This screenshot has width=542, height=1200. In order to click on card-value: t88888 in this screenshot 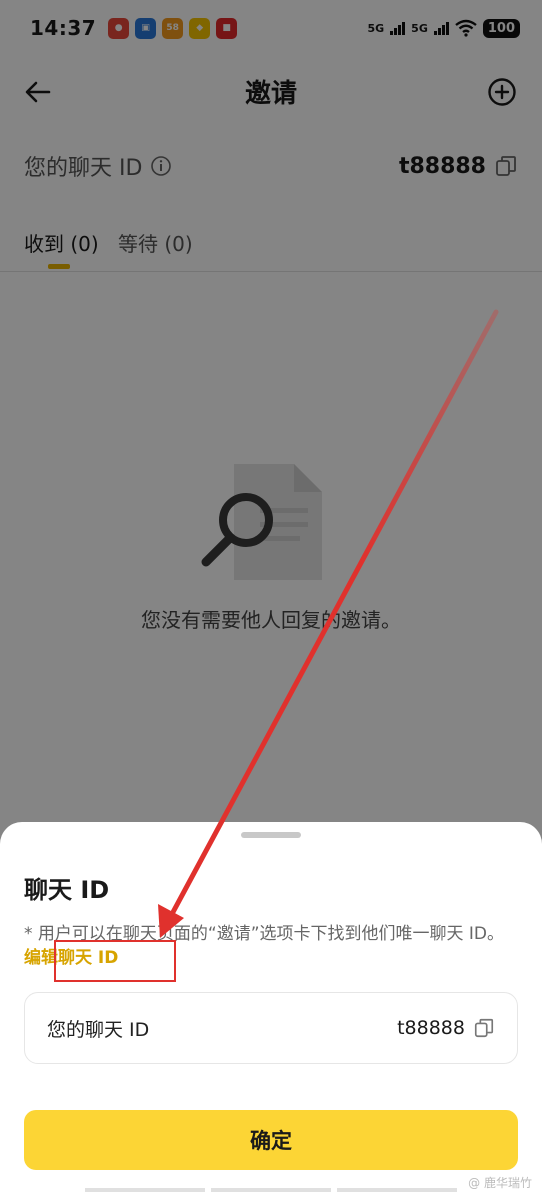, I will do `click(431, 1028)`.